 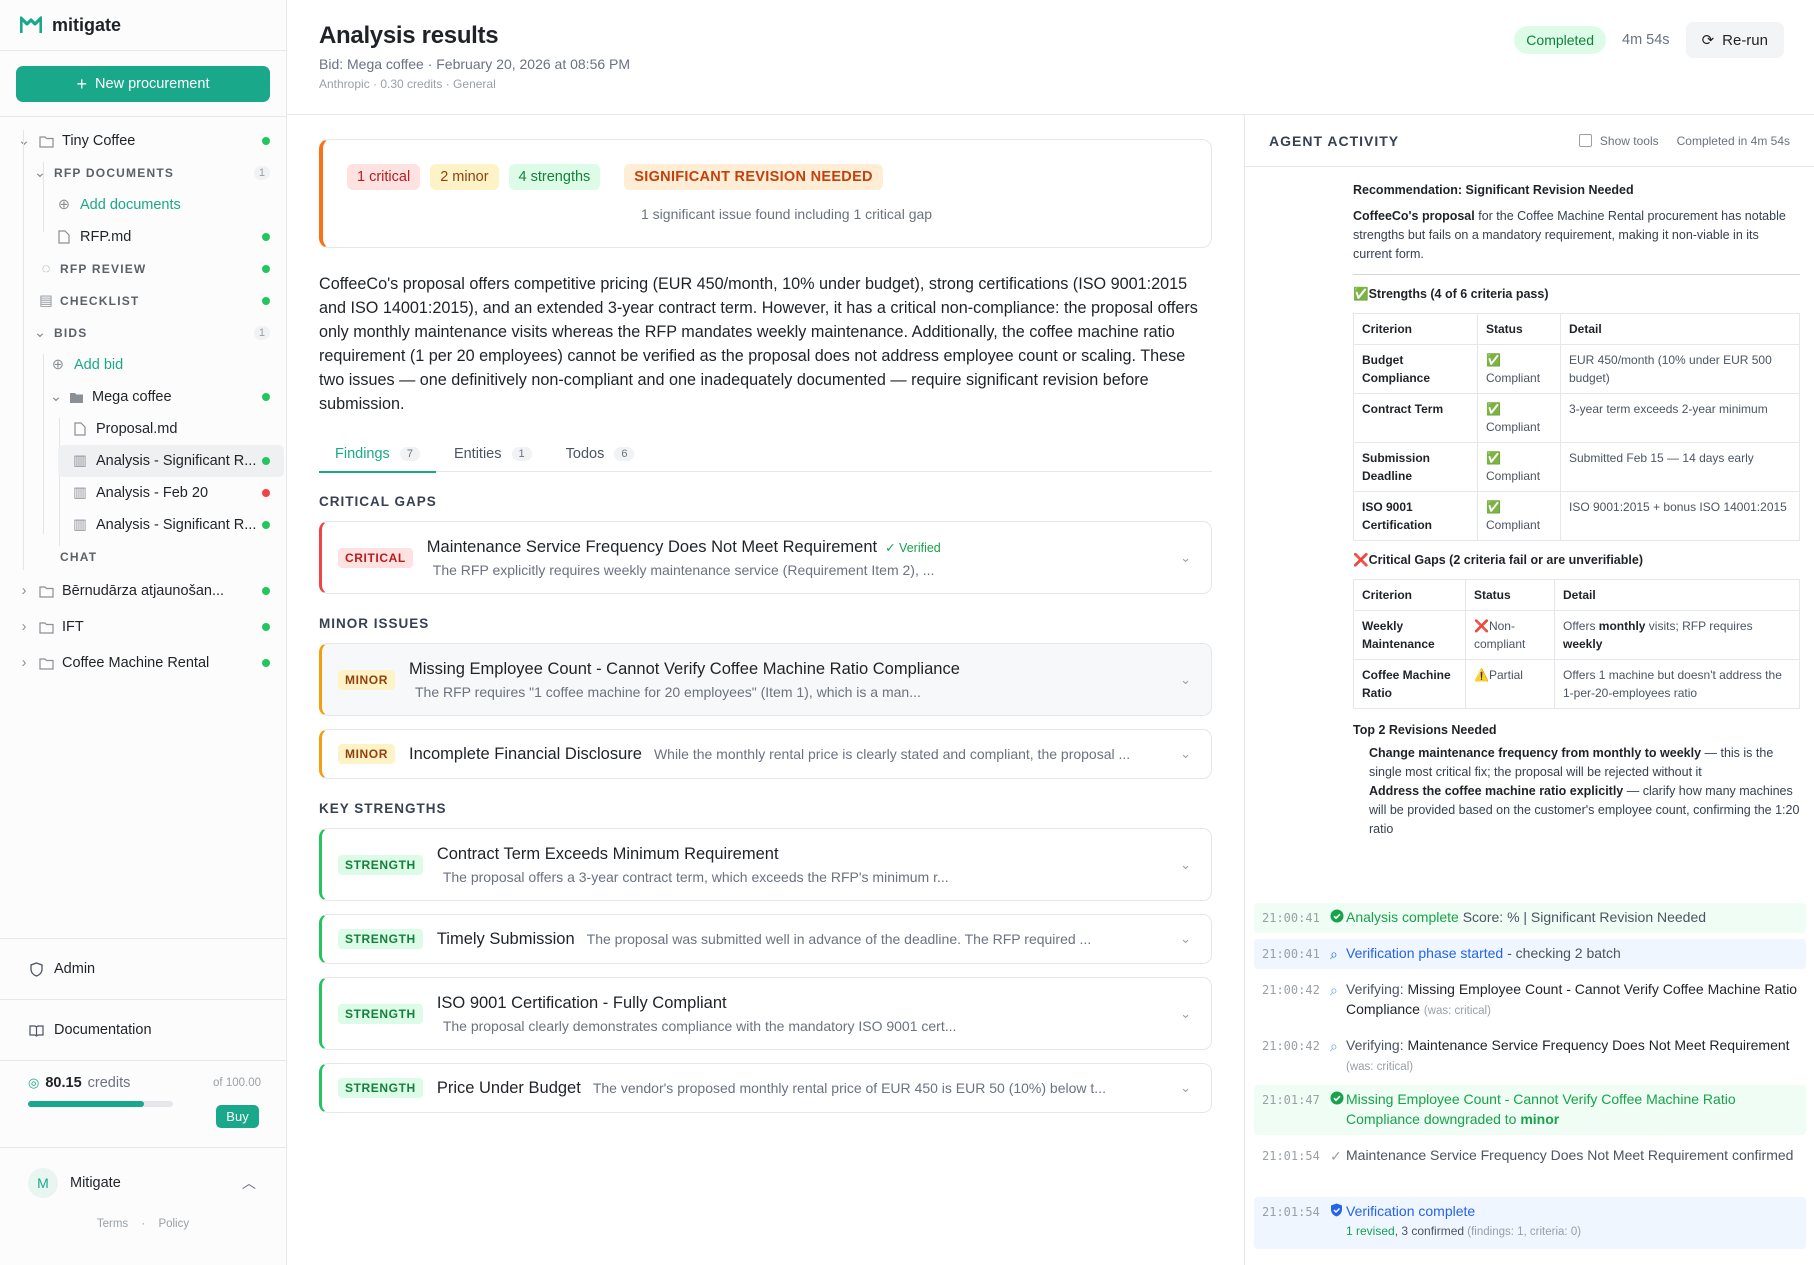 I want to click on terms-link: Terms, so click(x=112, y=1224).